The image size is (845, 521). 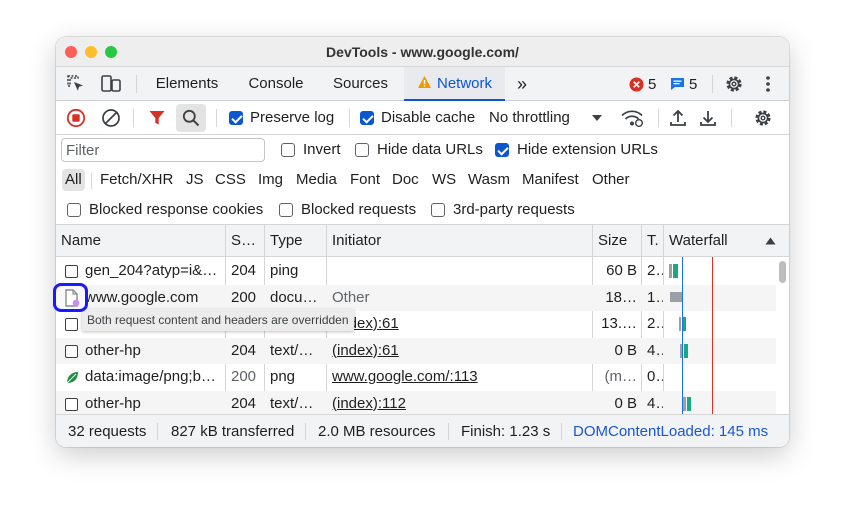 What do you see at coordinates (770, 241) in the screenshot?
I see `sort-ascending-icon` at bounding box center [770, 241].